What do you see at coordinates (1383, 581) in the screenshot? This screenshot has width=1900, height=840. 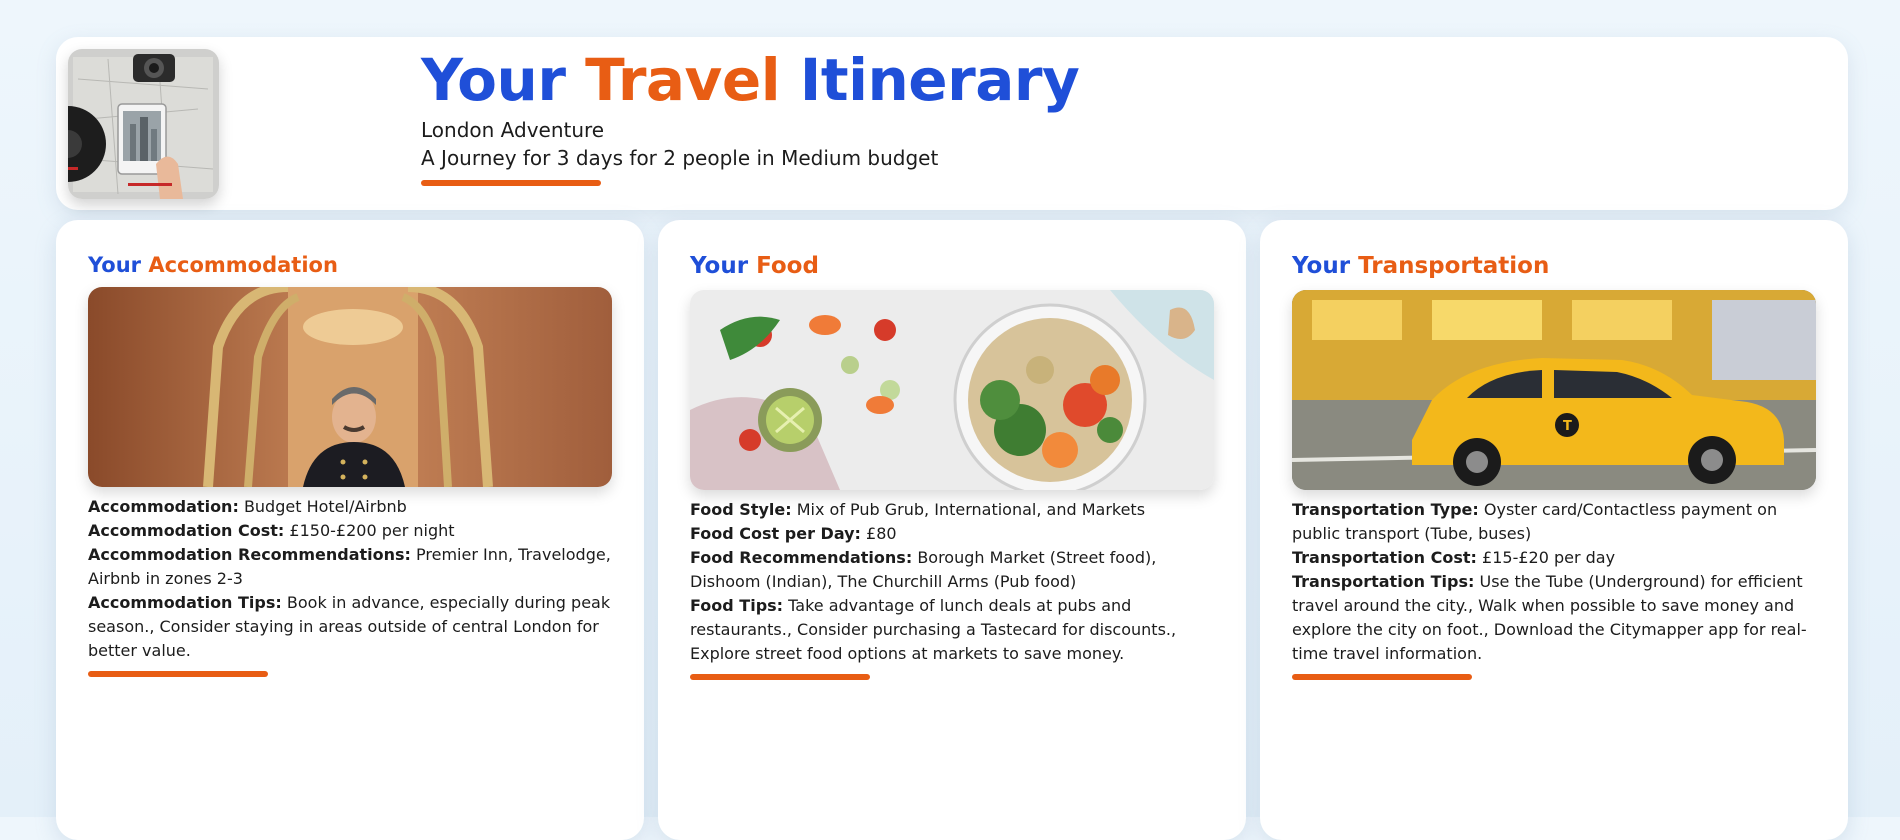 I see `detail-label: Transportation Tips:` at bounding box center [1383, 581].